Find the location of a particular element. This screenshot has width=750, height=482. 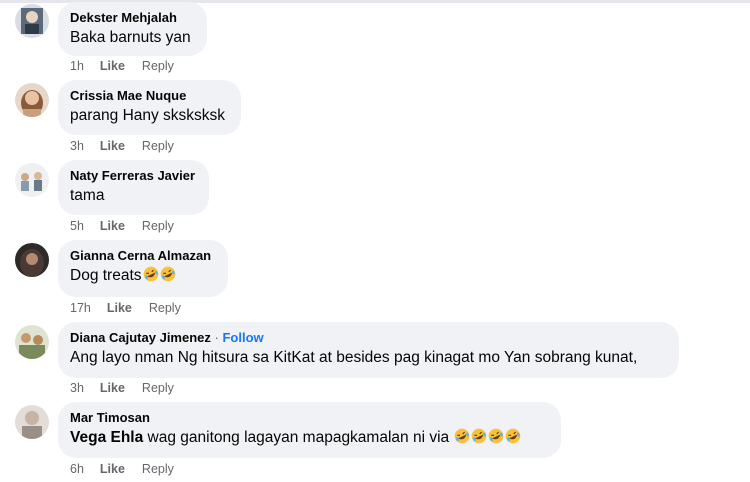

comment-author-line: Diana Cajutay Jimenez · Follow is located at coordinates (368, 337).